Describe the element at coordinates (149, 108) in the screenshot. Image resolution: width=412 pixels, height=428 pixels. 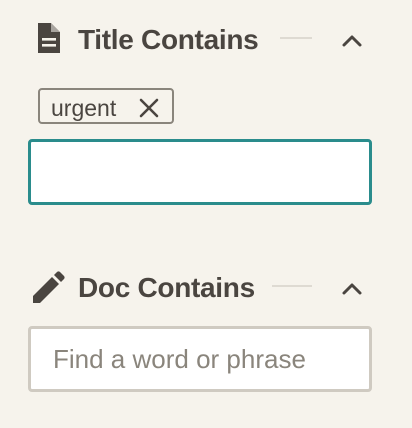
I see `close-icon` at that location.